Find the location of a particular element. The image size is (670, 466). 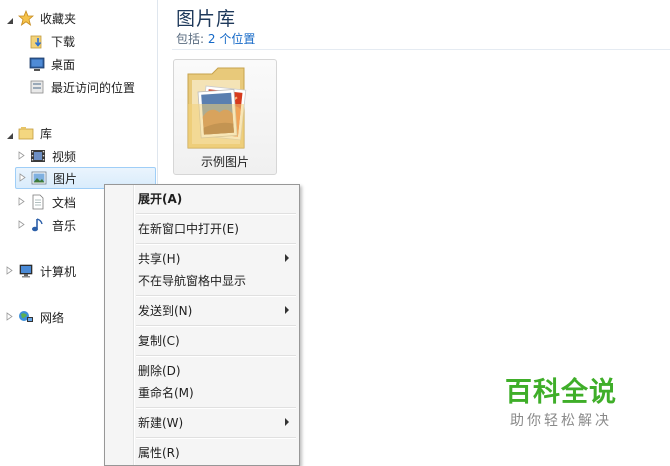

nav-item-music: 音乐 is located at coordinates (47, 225).